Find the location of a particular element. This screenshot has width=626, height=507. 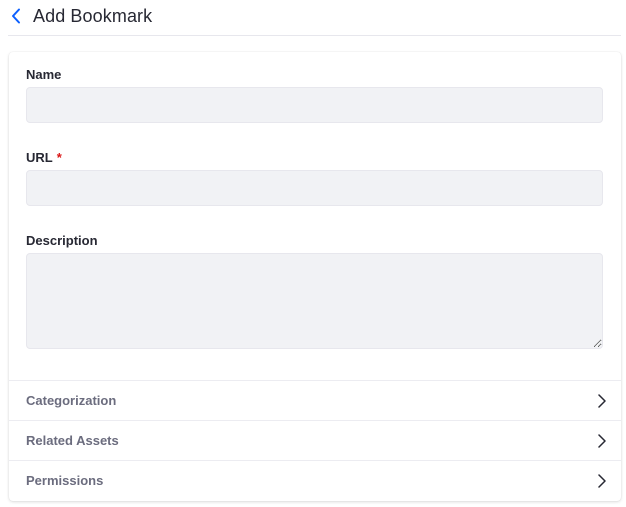

description-label-text: Description is located at coordinates (62, 240).